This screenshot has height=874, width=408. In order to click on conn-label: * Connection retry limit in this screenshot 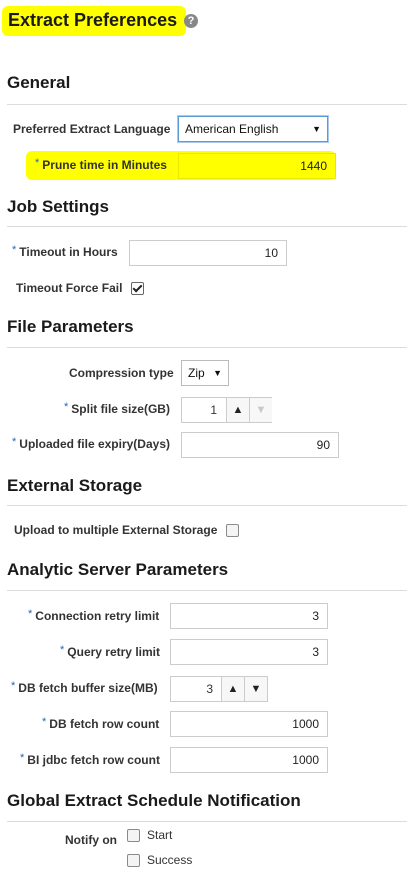, I will do `click(94, 615)`.